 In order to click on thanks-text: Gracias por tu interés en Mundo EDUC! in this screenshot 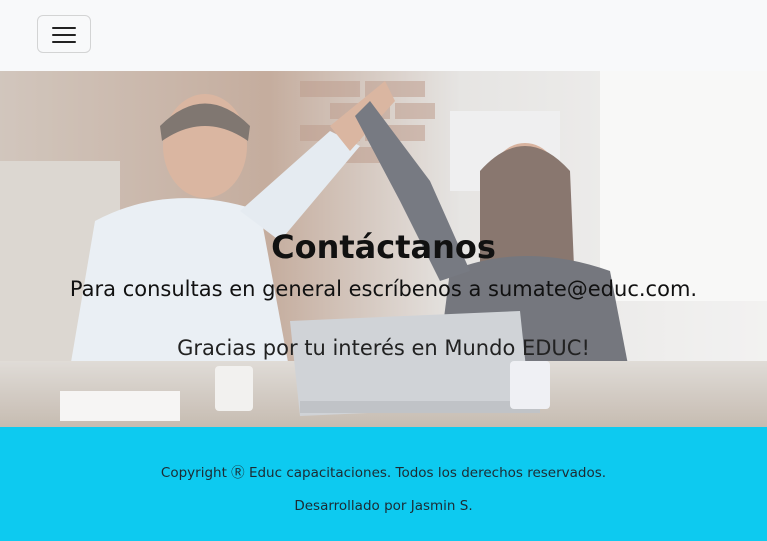, I will do `click(383, 348)`.